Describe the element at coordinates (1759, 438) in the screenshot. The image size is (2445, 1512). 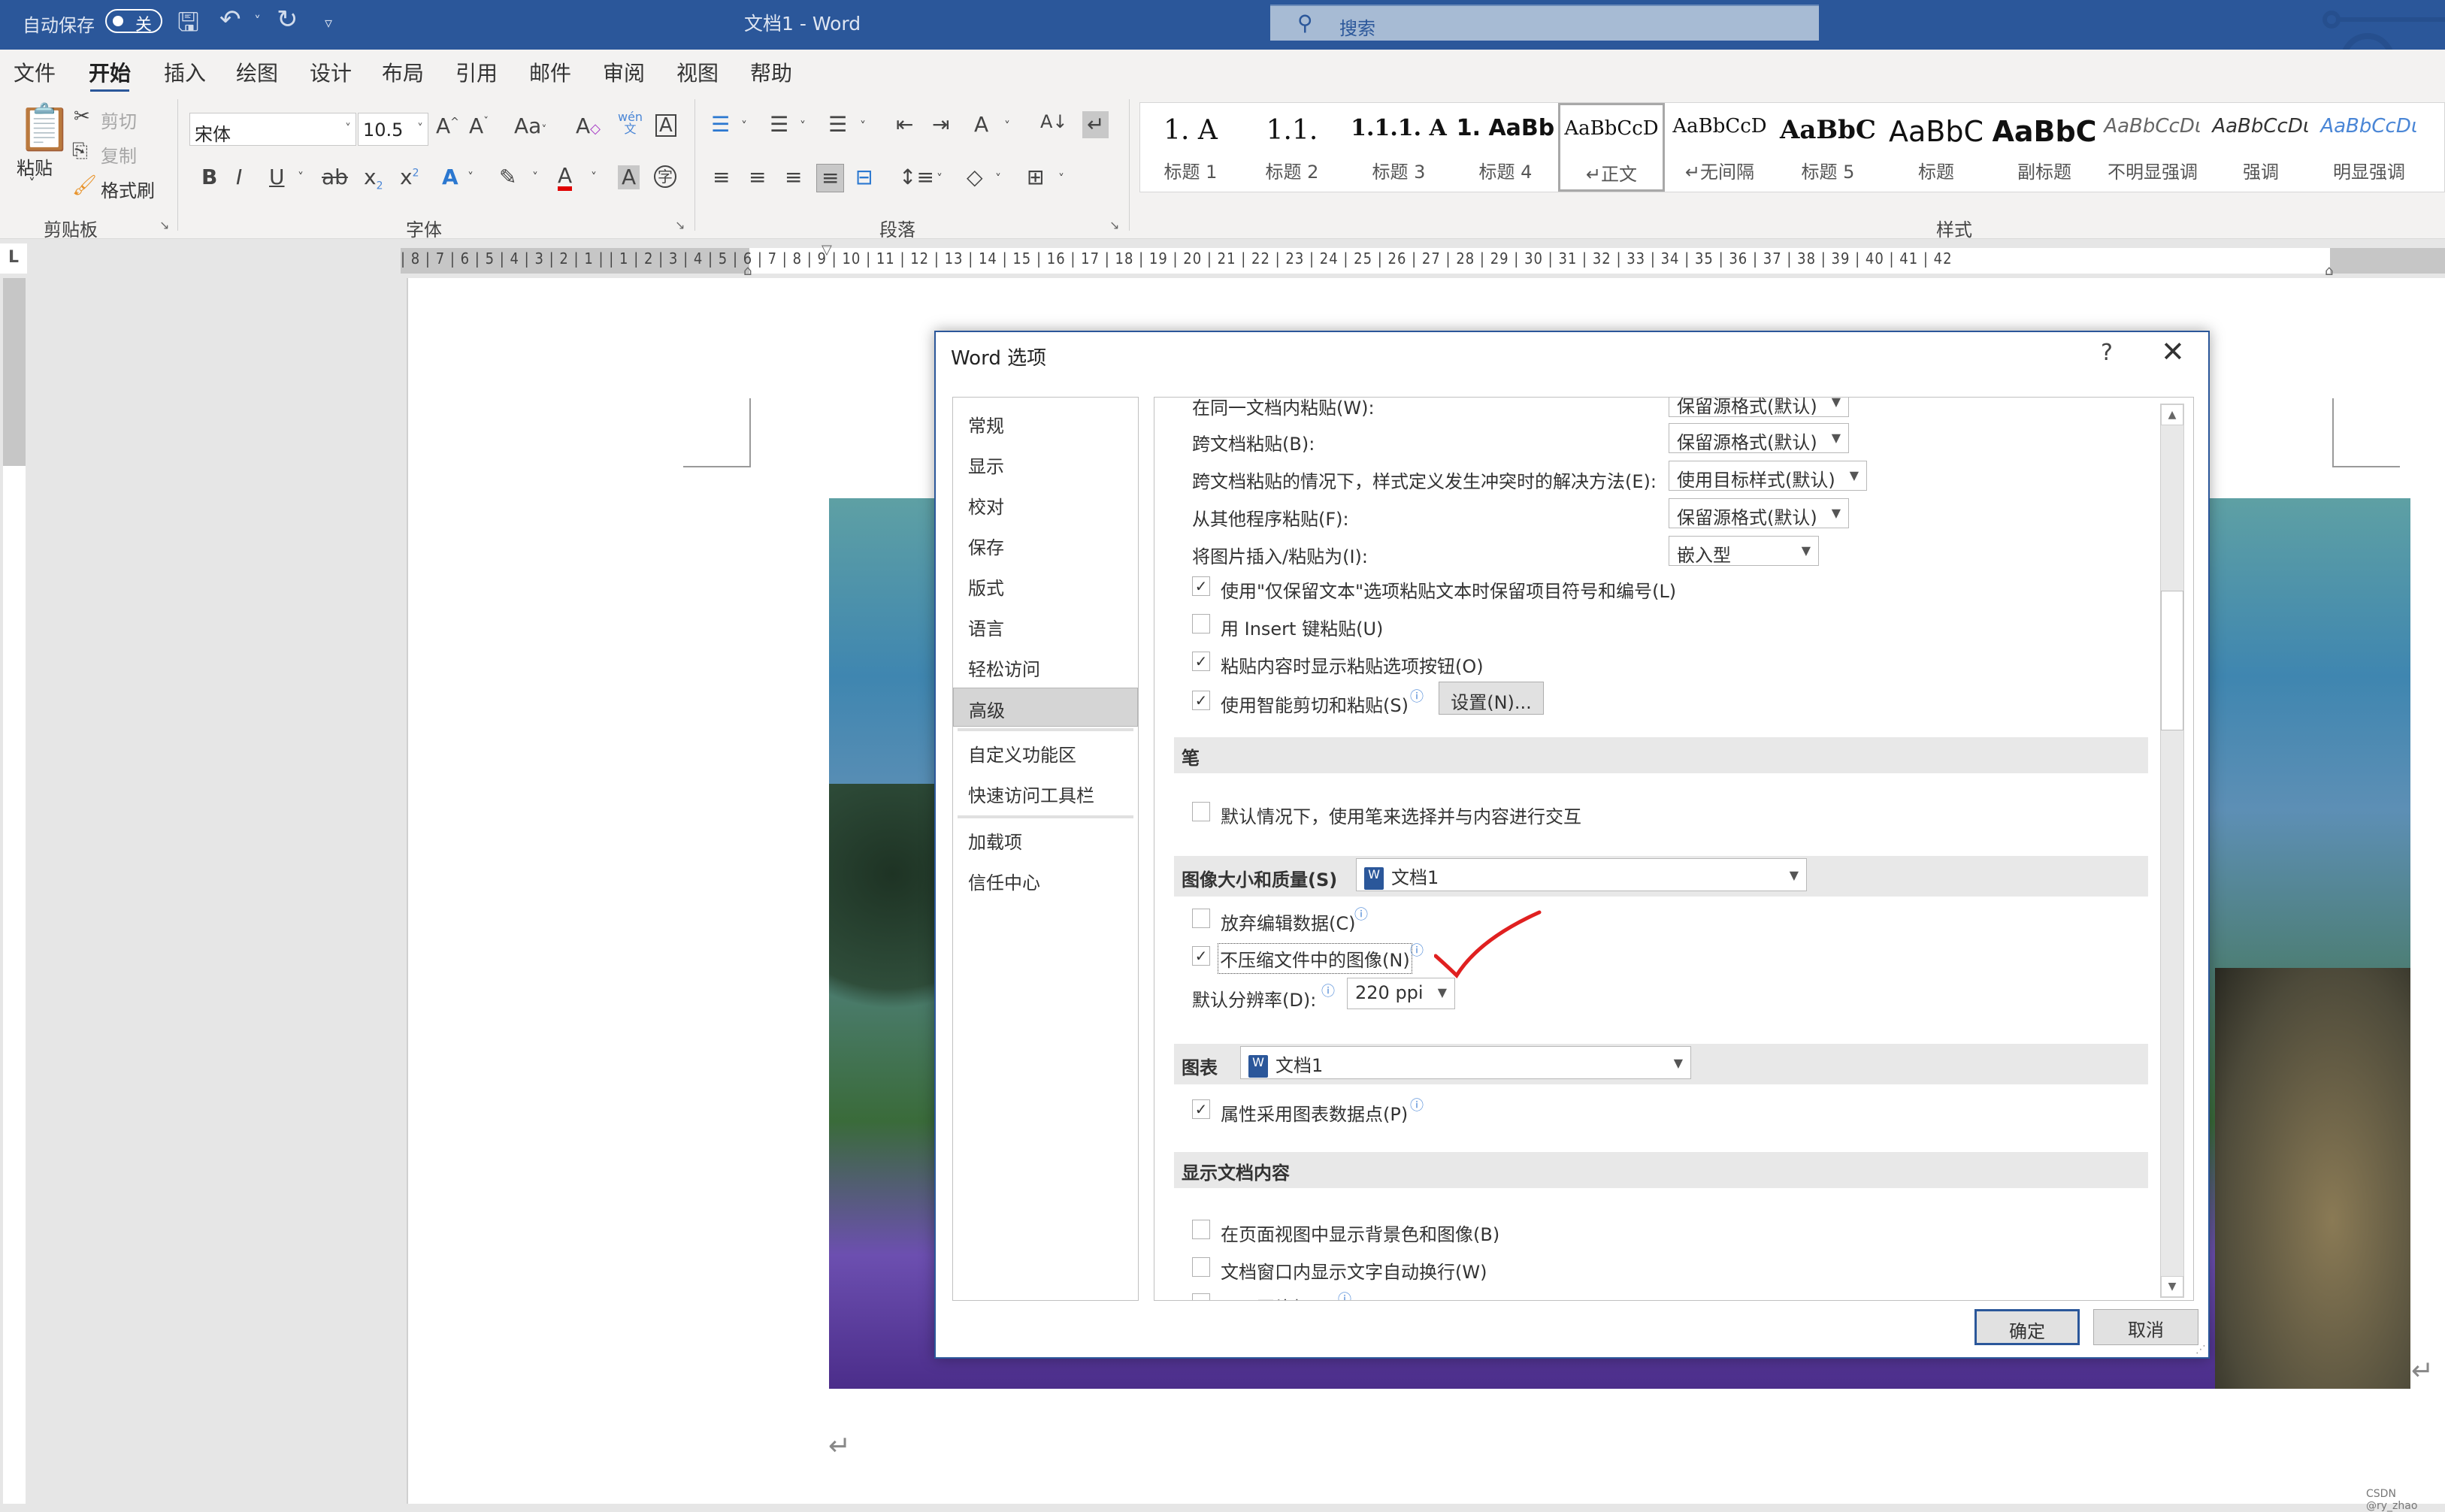
I see `paste-between-documents-select: 保留源格式(默认) ▼` at that location.